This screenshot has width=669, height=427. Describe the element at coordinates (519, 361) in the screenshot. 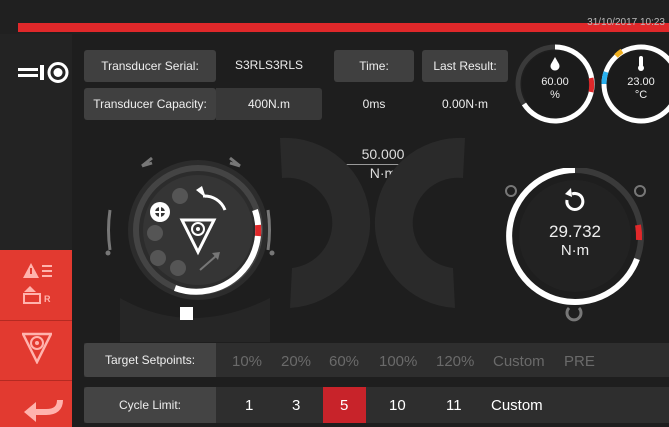

I see `setpoint-custom: Custom` at that location.